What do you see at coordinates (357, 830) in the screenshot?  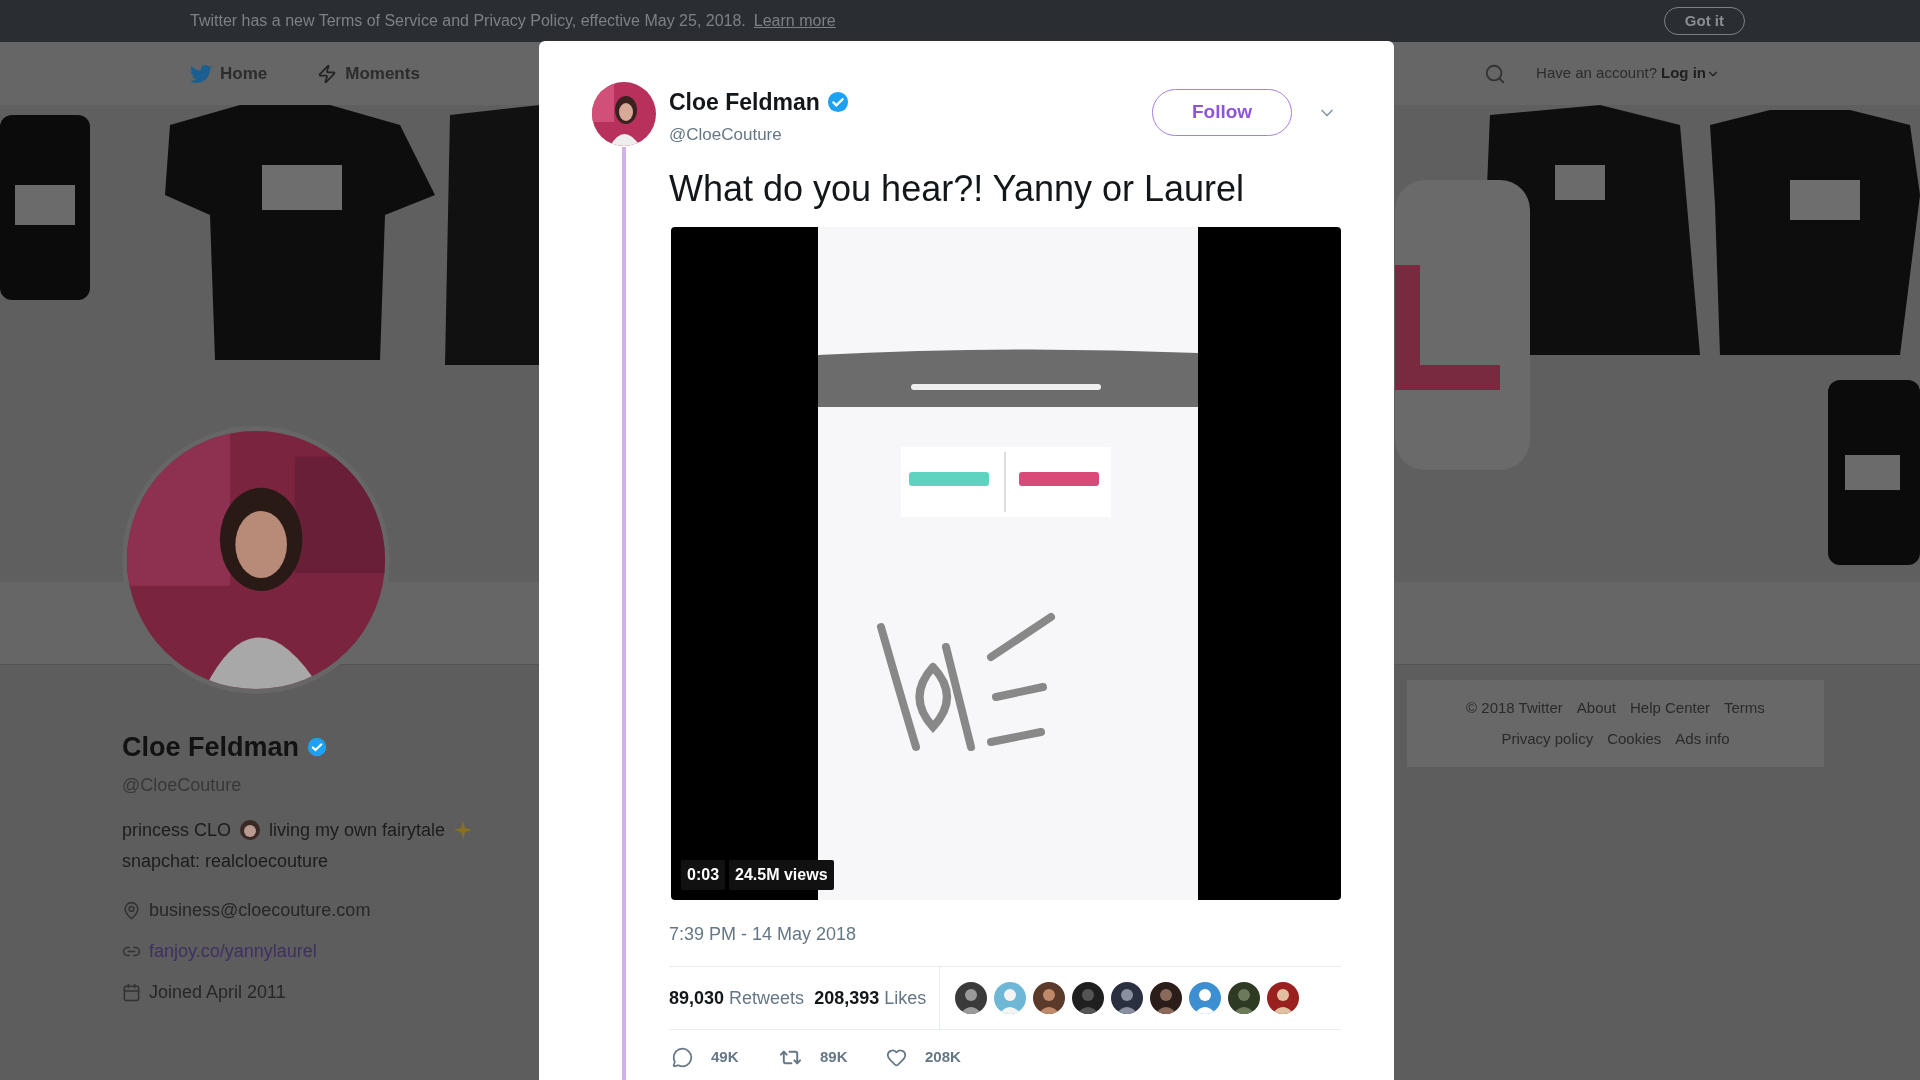 I see `bio-text: living my own fairytale` at bounding box center [357, 830].